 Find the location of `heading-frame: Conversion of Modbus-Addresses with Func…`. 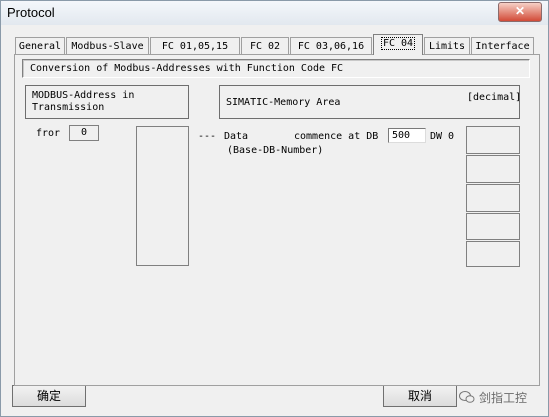

heading-frame: Conversion of Modbus-Addresses with Func… is located at coordinates (276, 68).